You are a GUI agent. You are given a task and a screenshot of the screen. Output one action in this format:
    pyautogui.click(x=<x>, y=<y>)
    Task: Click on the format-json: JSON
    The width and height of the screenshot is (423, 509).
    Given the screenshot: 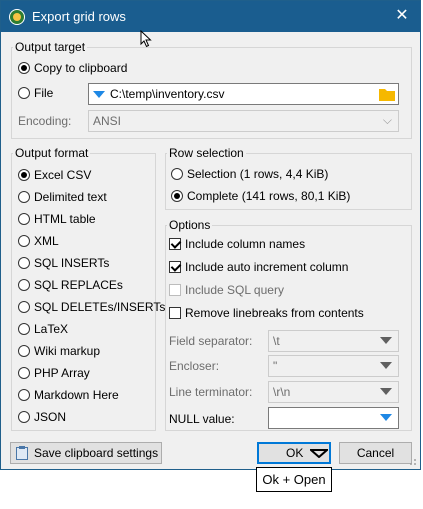 What is the action you would take?
    pyautogui.click(x=42, y=417)
    